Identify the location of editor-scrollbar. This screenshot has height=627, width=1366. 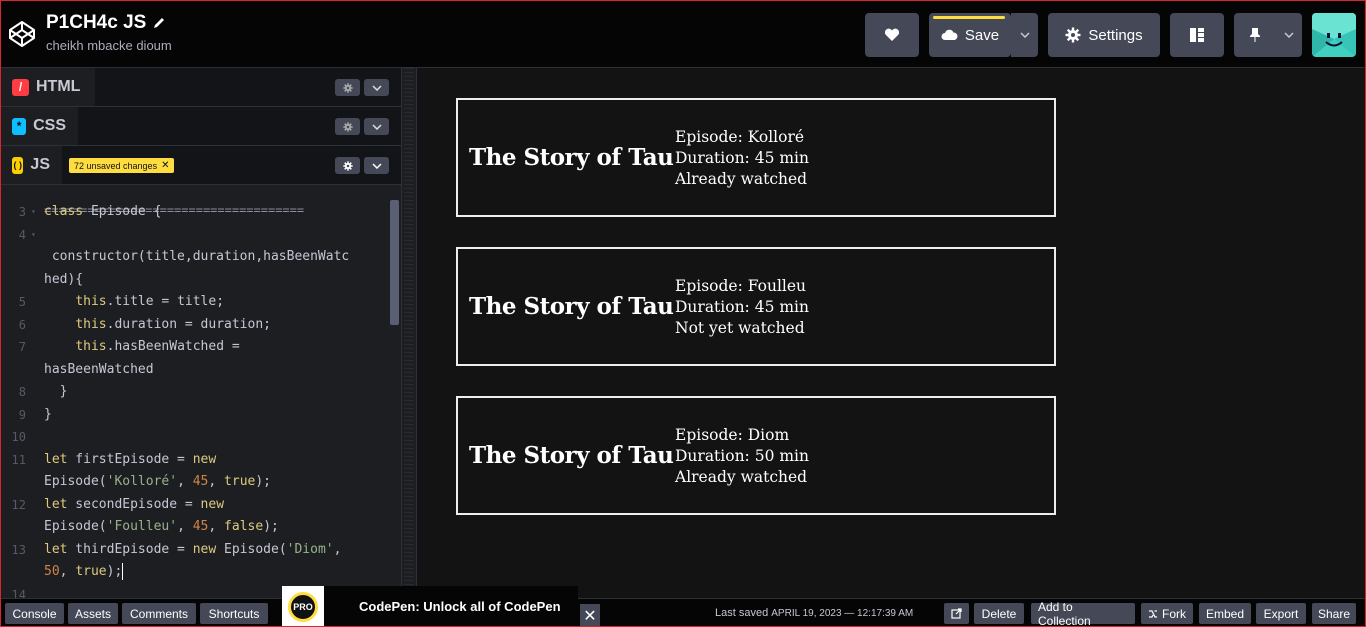
(394, 262).